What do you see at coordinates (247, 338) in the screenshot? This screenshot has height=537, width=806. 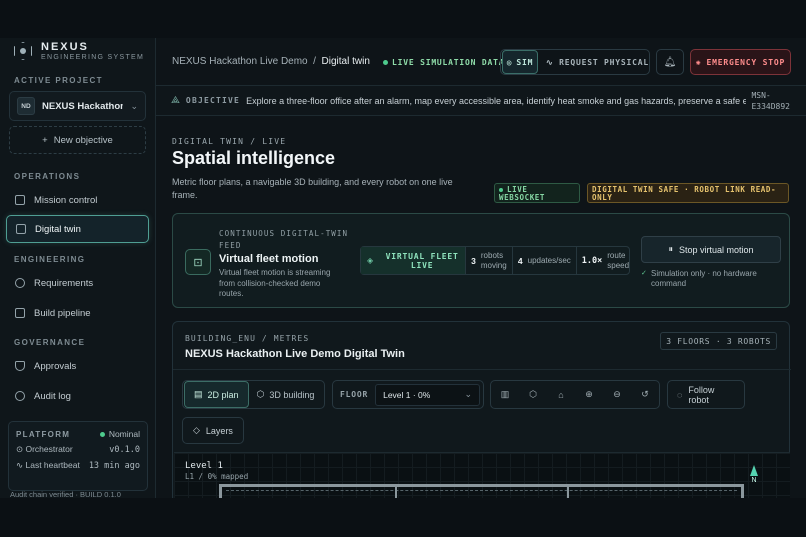 I see `twin-card-eyebrow: BUILDING_ENU / METRES` at bounding box center [247, 338].